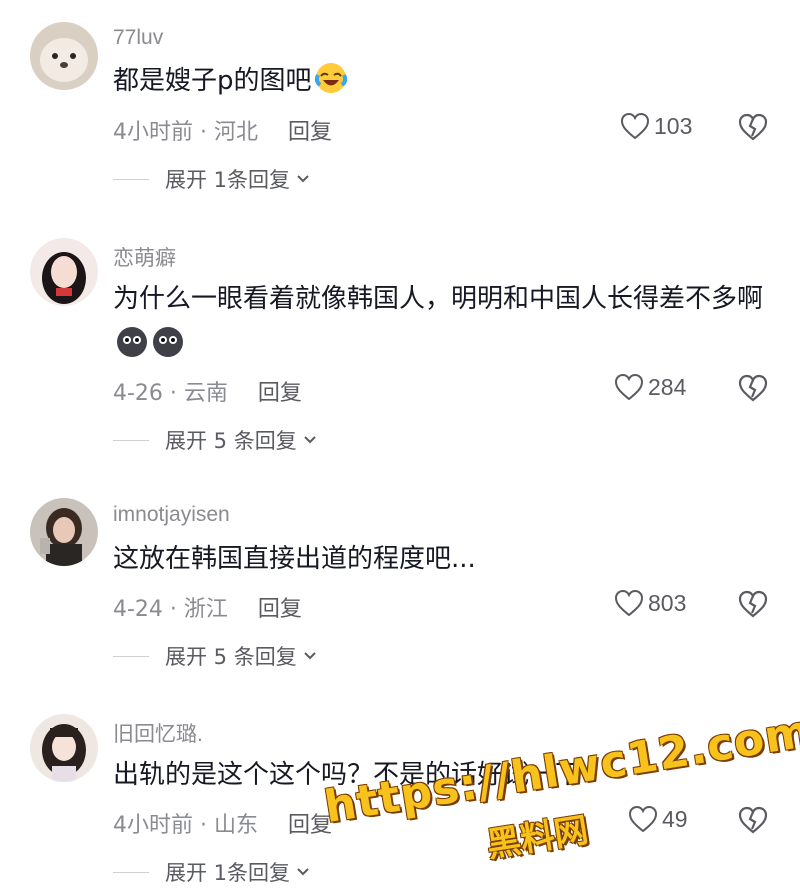 The height and width of the screenshot is (896, 800). I want to click on comment-text: 都是嫂子p的图吧, so click(448, 81).